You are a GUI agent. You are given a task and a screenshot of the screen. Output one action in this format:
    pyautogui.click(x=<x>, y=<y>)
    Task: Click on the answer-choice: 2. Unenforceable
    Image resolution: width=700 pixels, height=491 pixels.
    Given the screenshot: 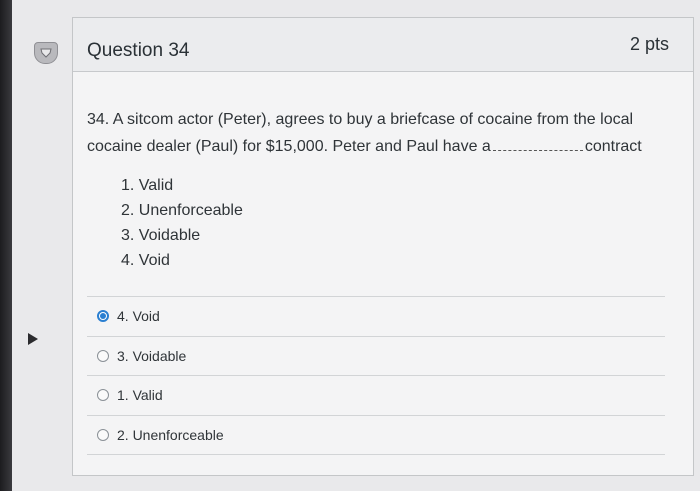 What is the action you would take?
    pyautogui.click(x=376, y=434)
    